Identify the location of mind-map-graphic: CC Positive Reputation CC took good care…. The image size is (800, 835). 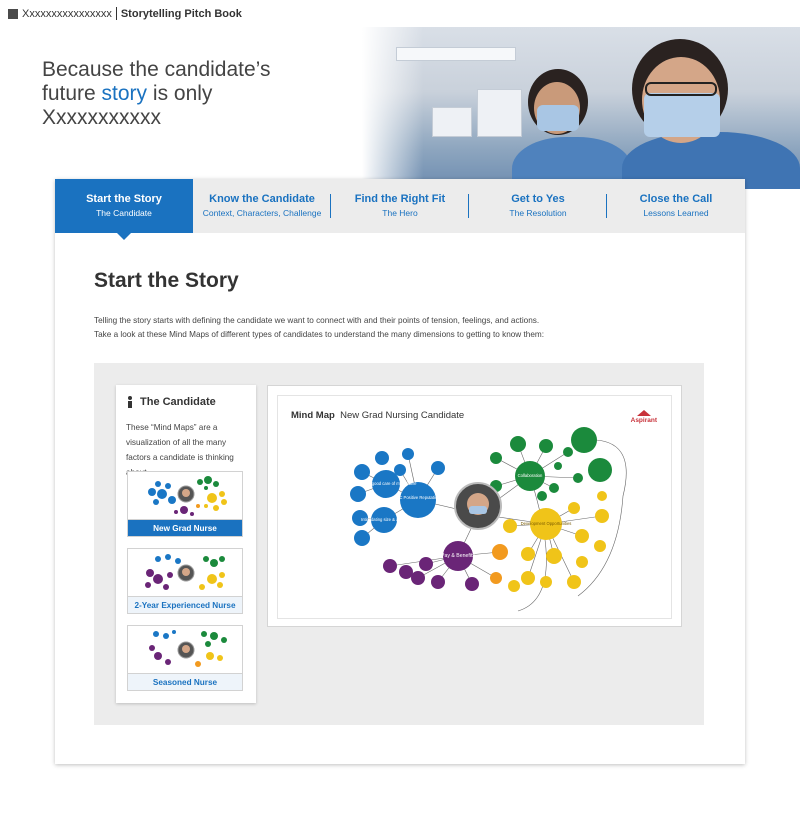
(488, 519).